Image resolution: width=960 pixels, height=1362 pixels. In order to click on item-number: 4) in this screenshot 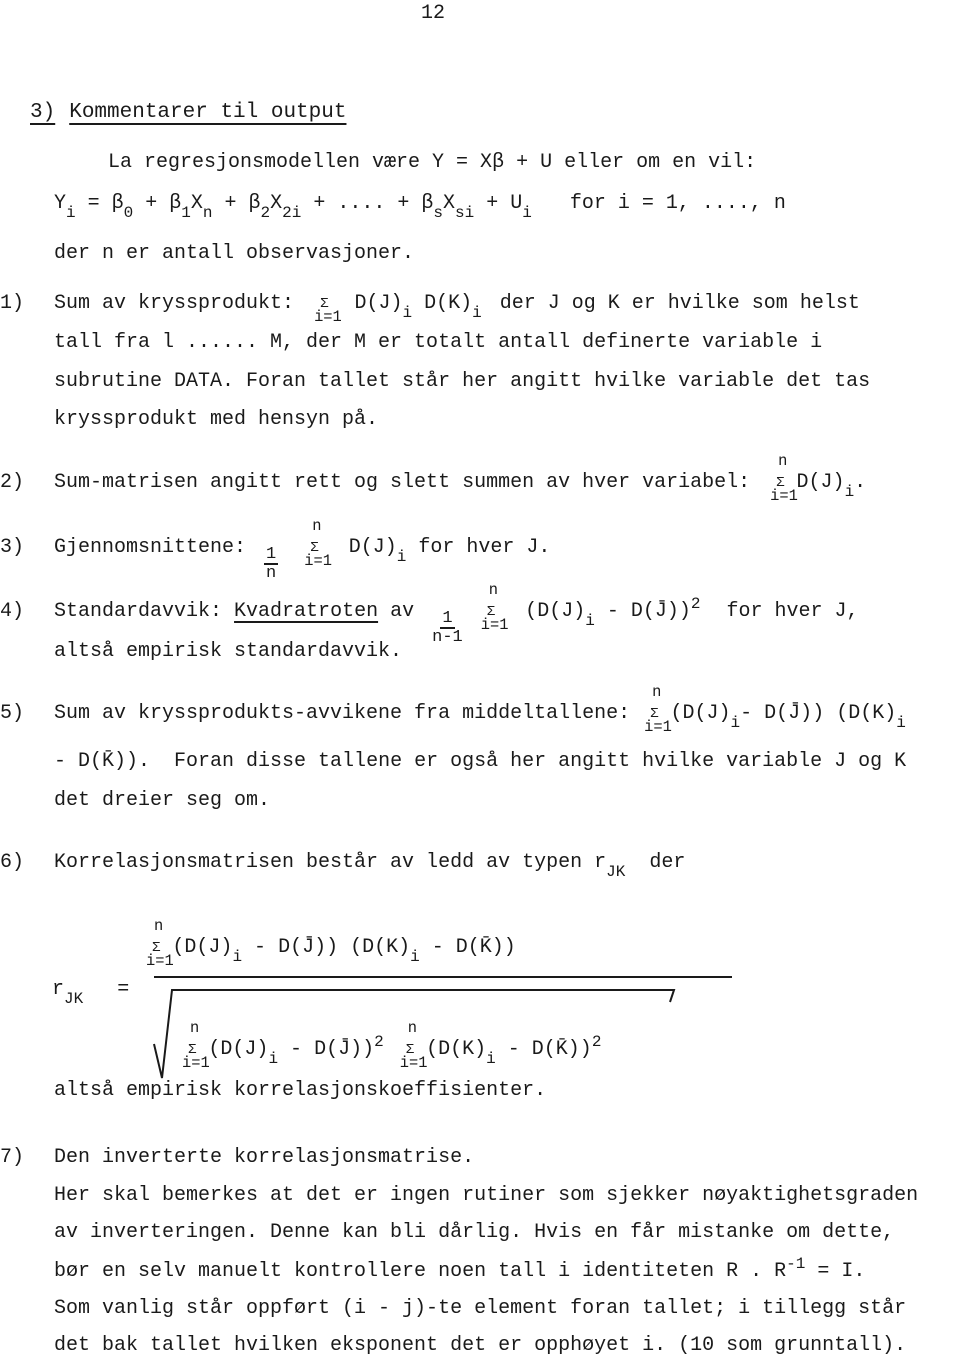, I will do `click(12, 611)`.